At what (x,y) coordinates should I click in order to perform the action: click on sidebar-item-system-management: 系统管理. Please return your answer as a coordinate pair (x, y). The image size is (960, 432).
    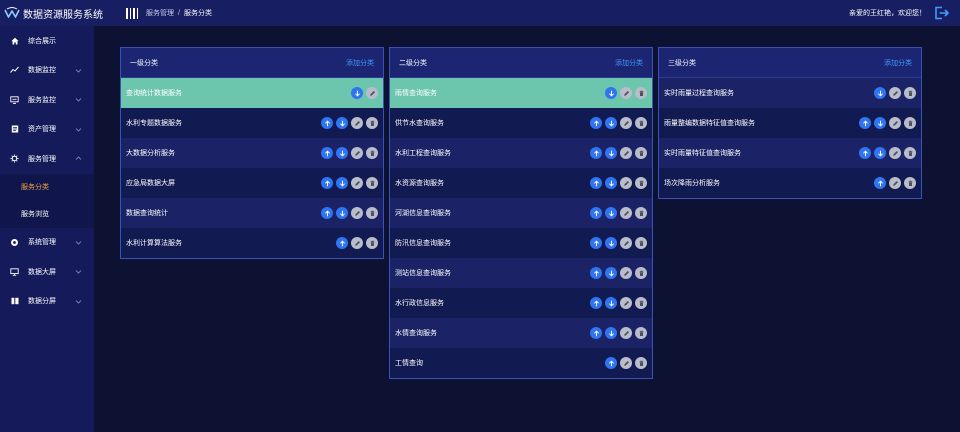
    Looking at the image, I should click on (47, 243).